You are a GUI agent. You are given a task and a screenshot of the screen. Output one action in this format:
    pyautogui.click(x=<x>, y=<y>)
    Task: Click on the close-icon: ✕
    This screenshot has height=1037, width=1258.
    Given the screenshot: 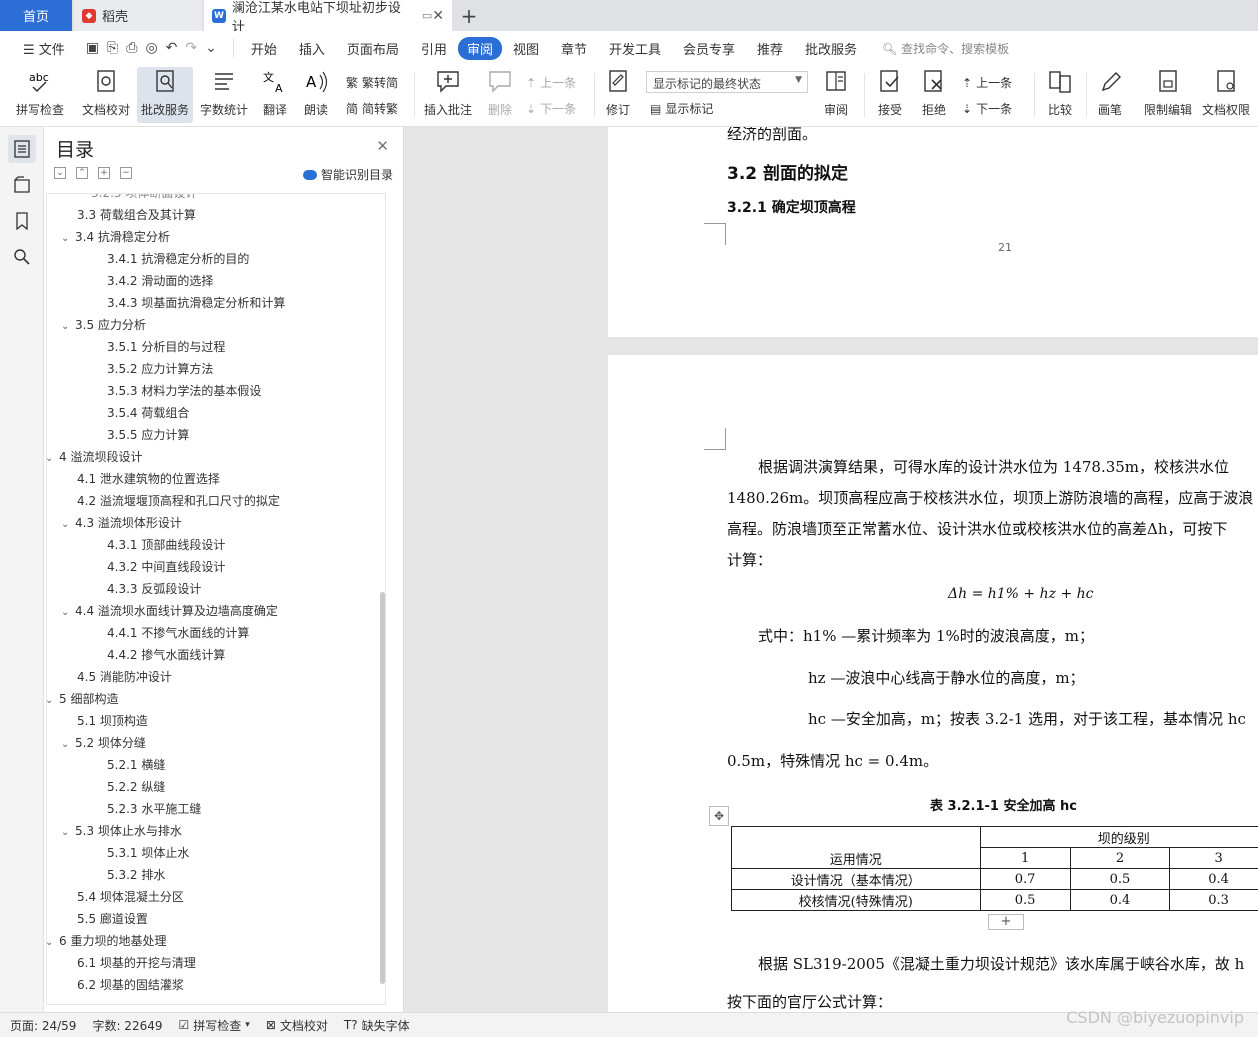 What is the action you would take?
    pyautogui.click(x=382, y=146)
    